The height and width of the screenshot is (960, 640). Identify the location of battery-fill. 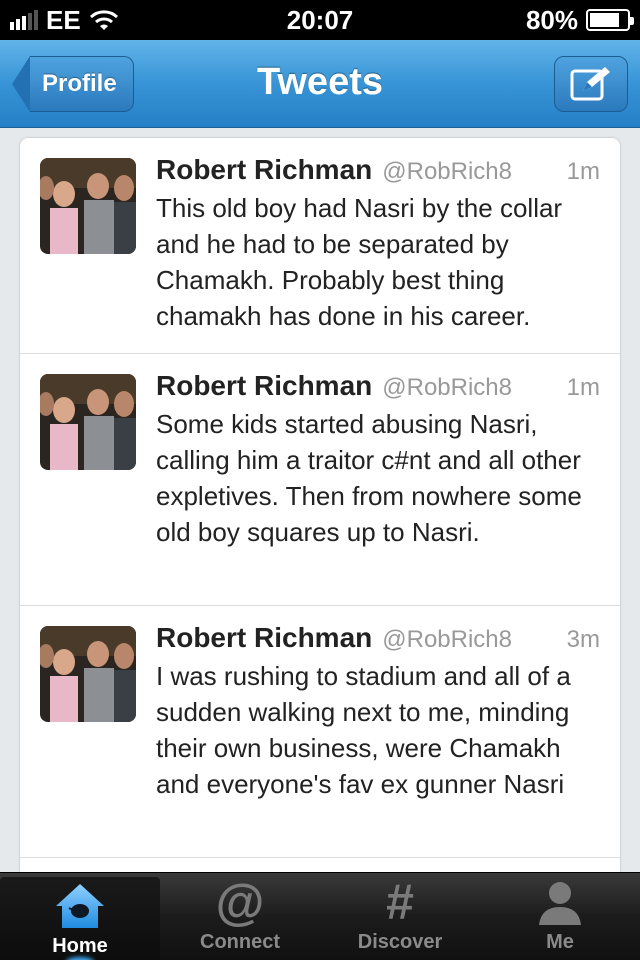
(604, 20).